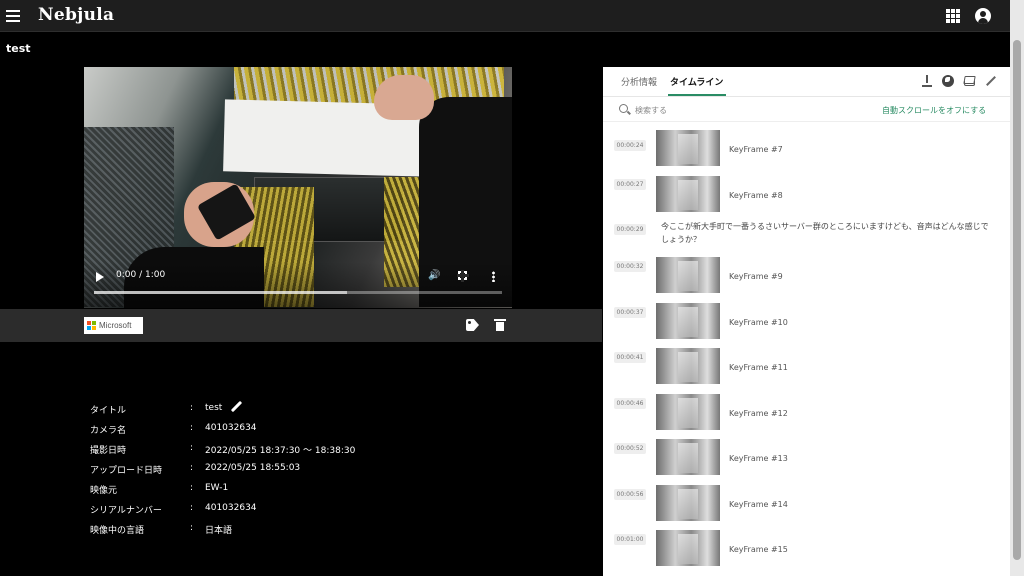 The width and height of the screenshot is (1024, 576). Describe the element at coordinates (758, 413) in the screenshot. I see `keyframe-label: KeyFrame #12` at that location.